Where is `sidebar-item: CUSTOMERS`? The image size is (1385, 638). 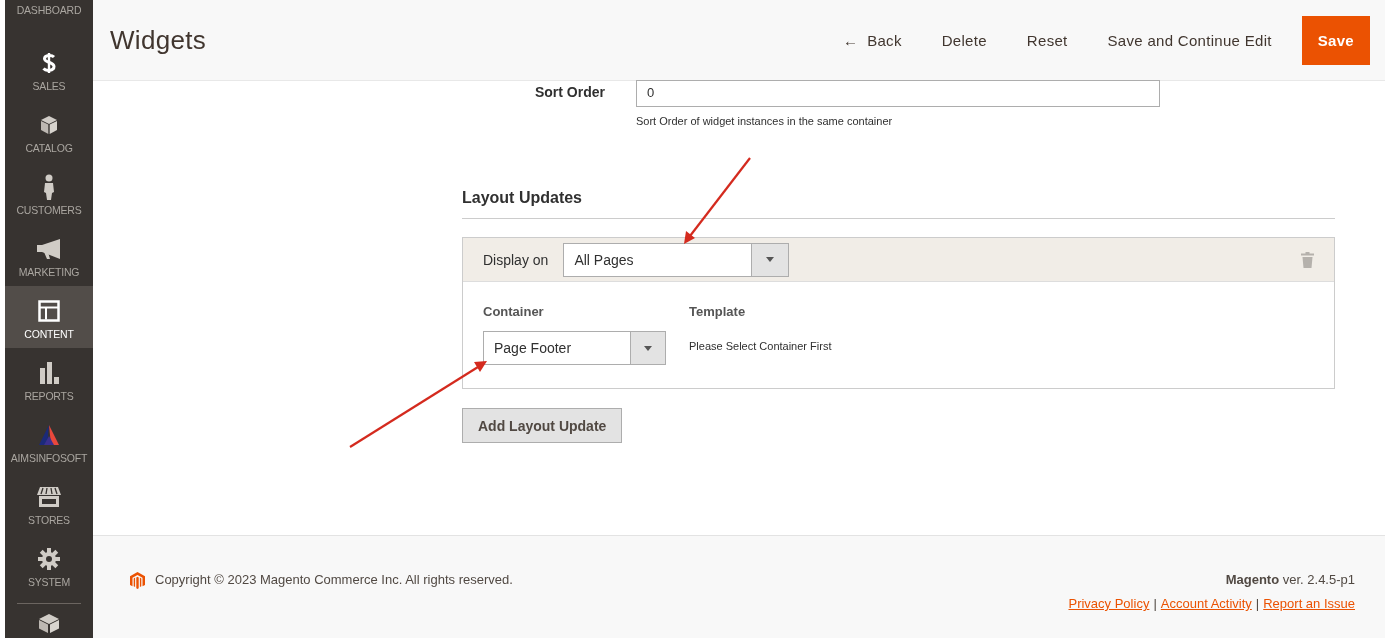
sidebar-item: CUSTOMERS is located at coordinates (49, 193).